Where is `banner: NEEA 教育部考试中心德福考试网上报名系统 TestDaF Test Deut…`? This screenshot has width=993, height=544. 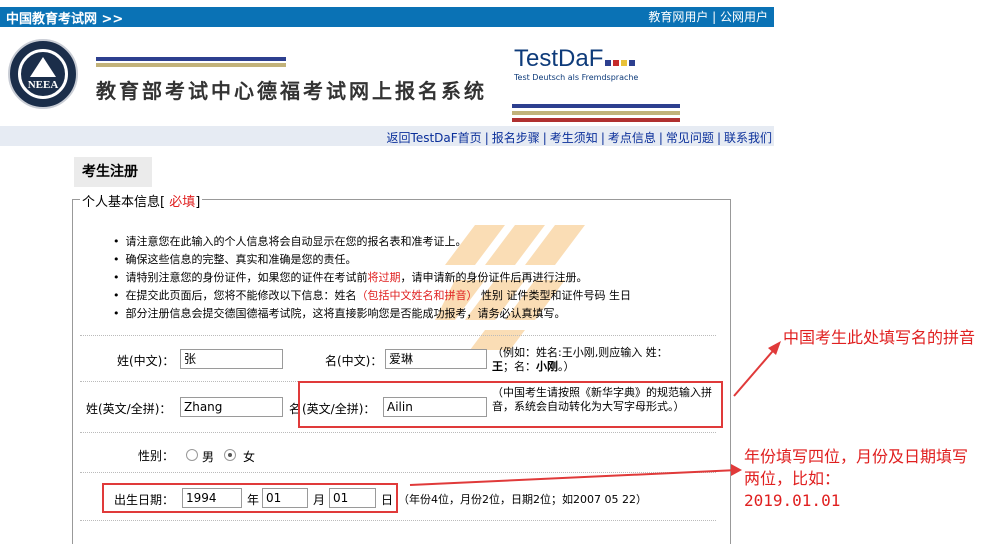
banner: NEEA 教育部考试中心德福考试网上报名系统 TestDaF Test Deut… is located at coordinates (387, 76).